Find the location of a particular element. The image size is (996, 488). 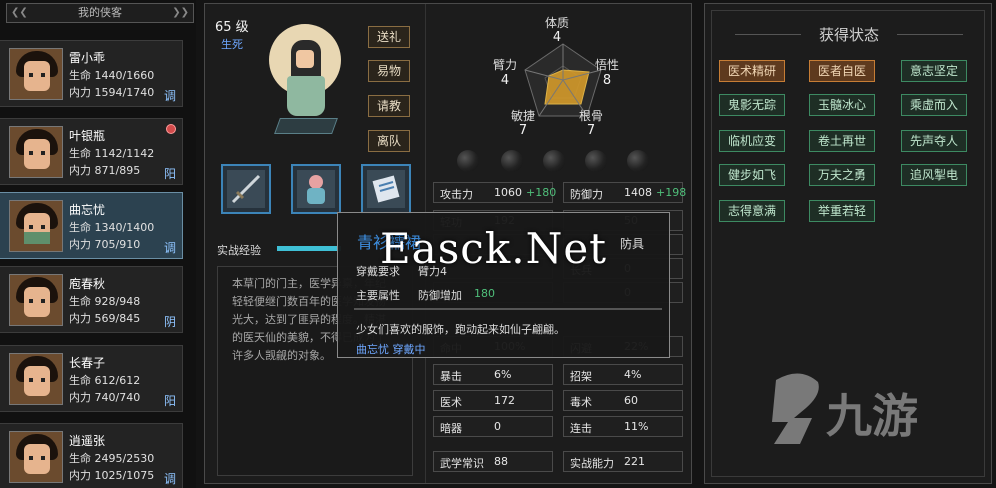

stat-value: 4% is located at coordinates (633, 374).